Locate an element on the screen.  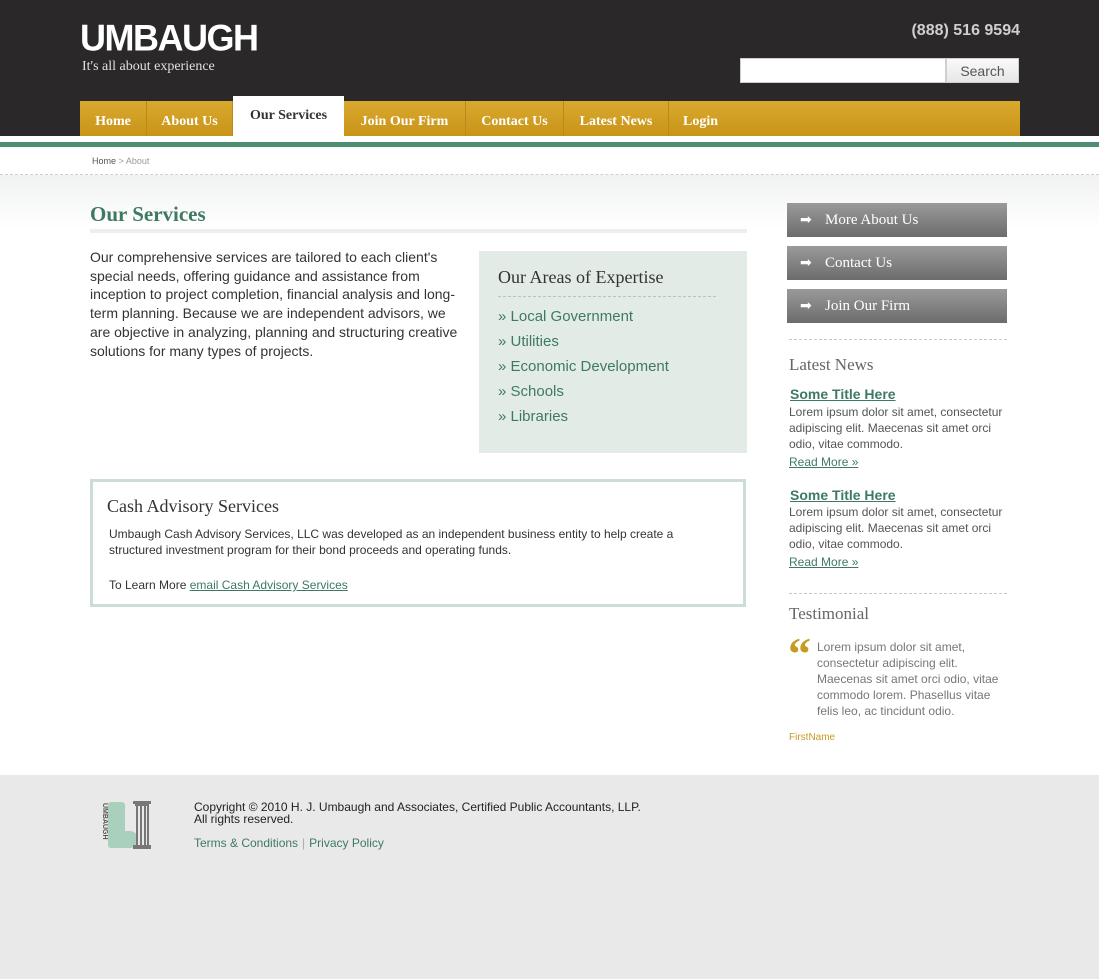
testimonial-heading: Testimonial is located at coordinates (829, 613).